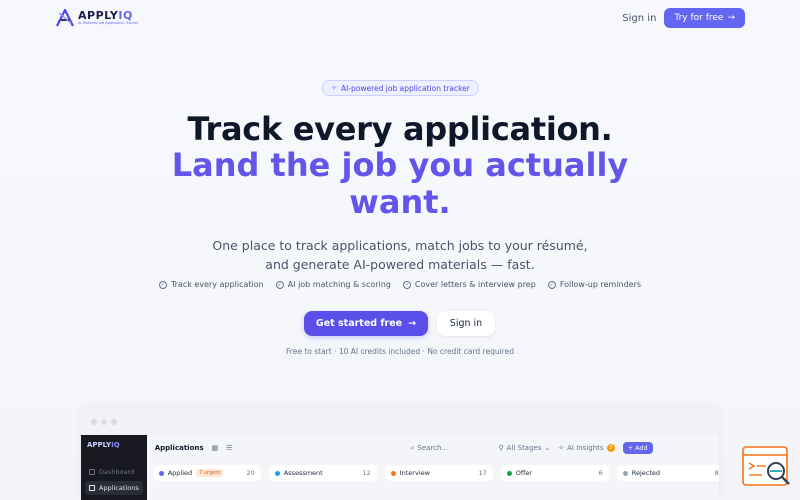 Image resolution: width=800 pixels, height=500 pixels. What do you see at coordinates (586, 448) in the screenshot?
I see `preview-ai-insights: ✧ AI Insights 3` at bounding box center [586, 448].